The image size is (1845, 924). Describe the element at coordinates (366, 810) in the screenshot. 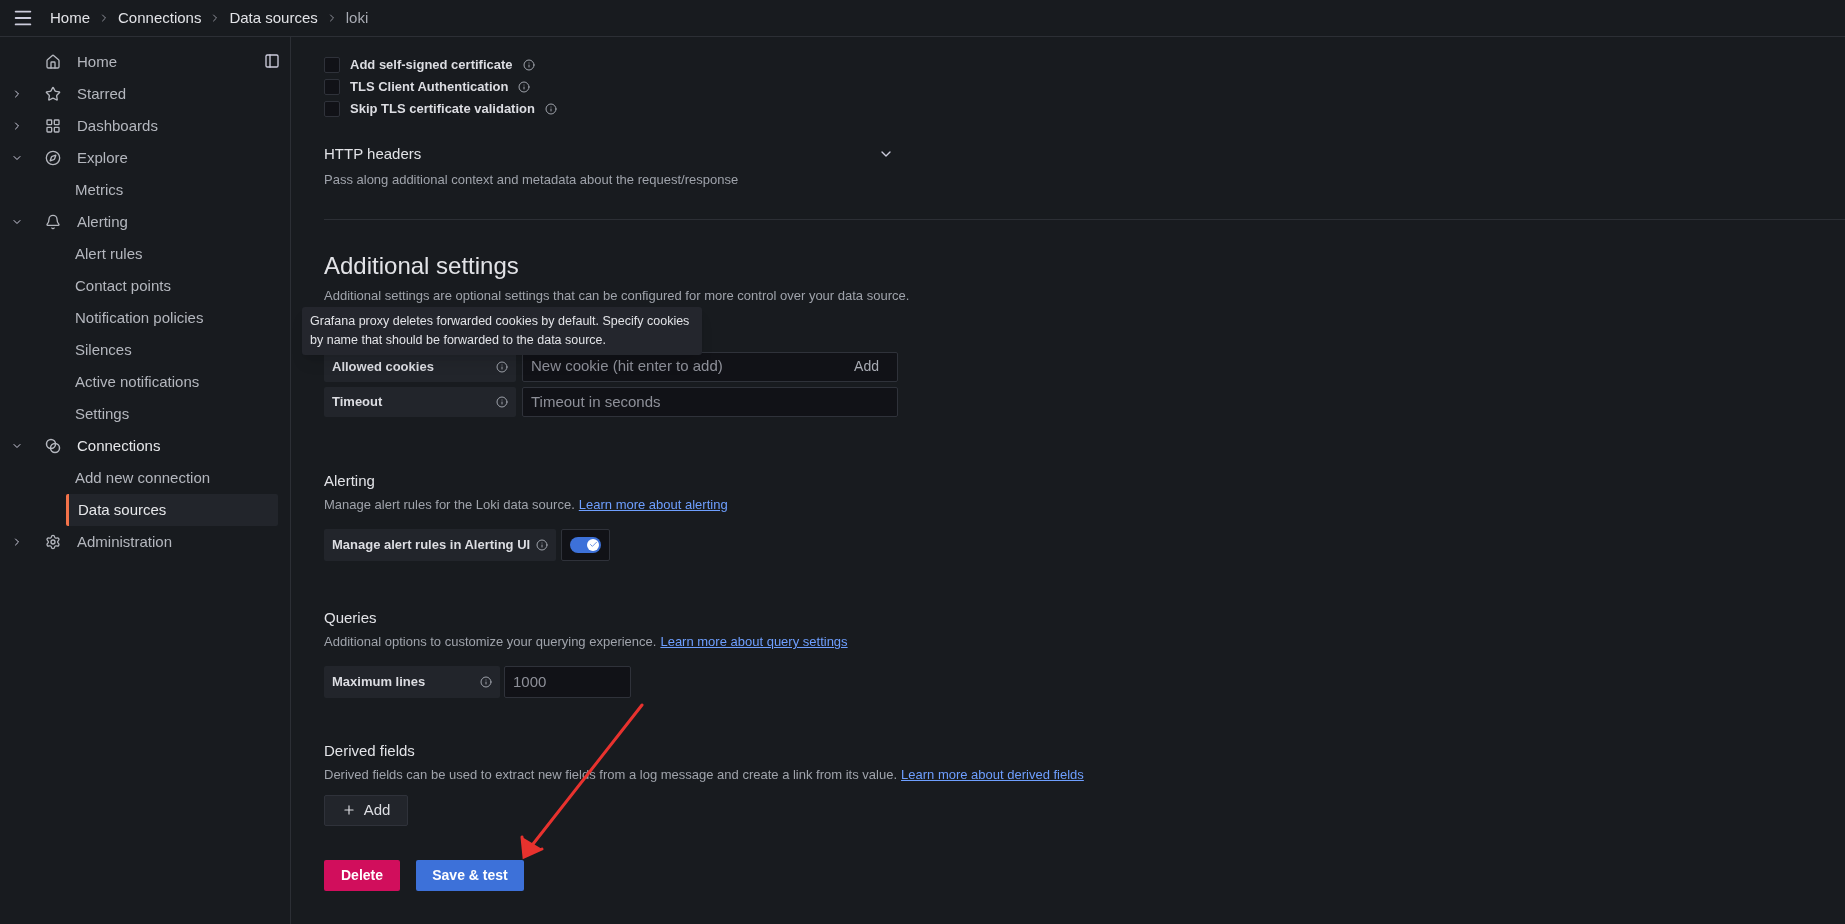

I see `add-button: Add` at that location.